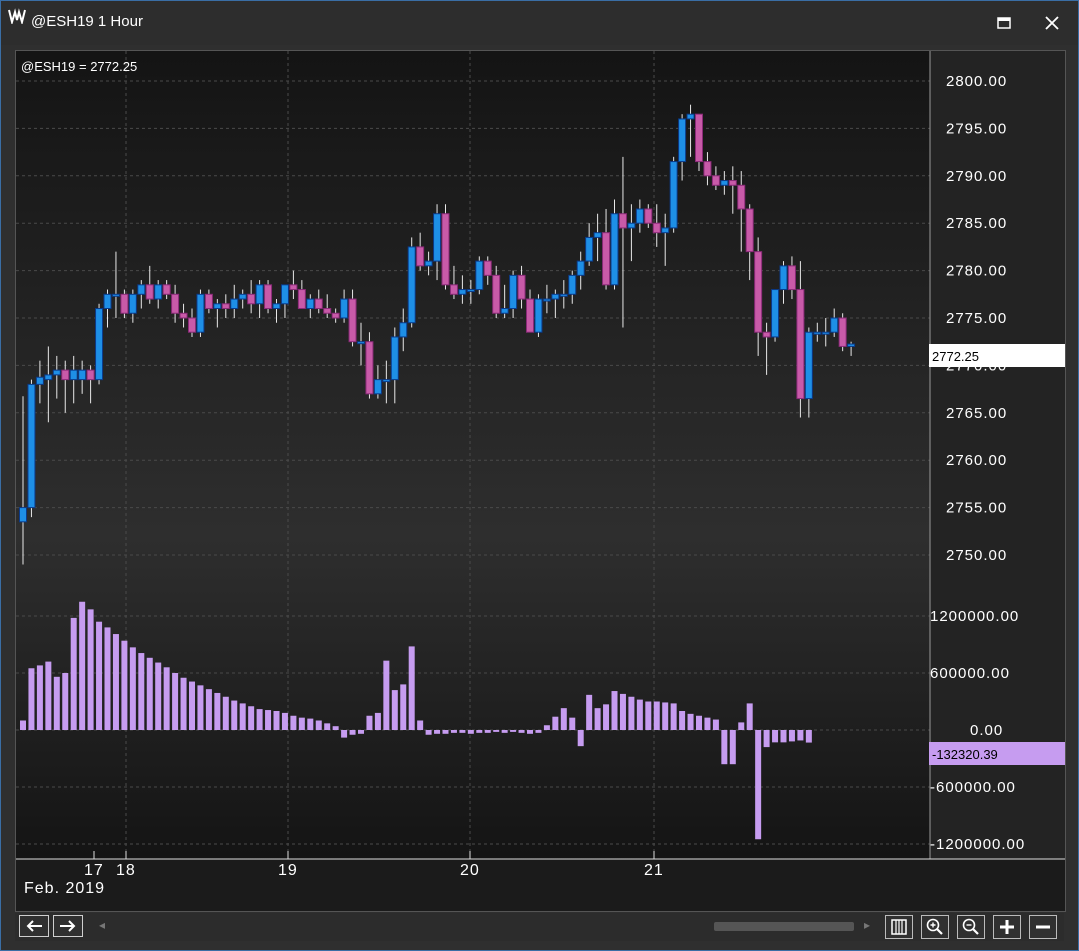  What do you see at coordinates (539, 23) in the screenshot?
I see `title-bar: @ESH19 1 Hour` at bounding box center [539, 23].